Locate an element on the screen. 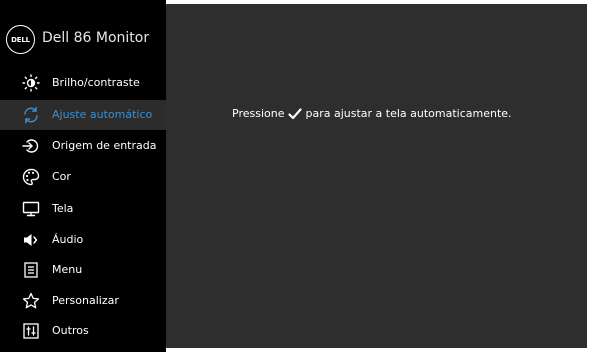 The height and width of the screenshot is (352, 593). menu-item-audio: Áudio is located at coordinates (83, 240).